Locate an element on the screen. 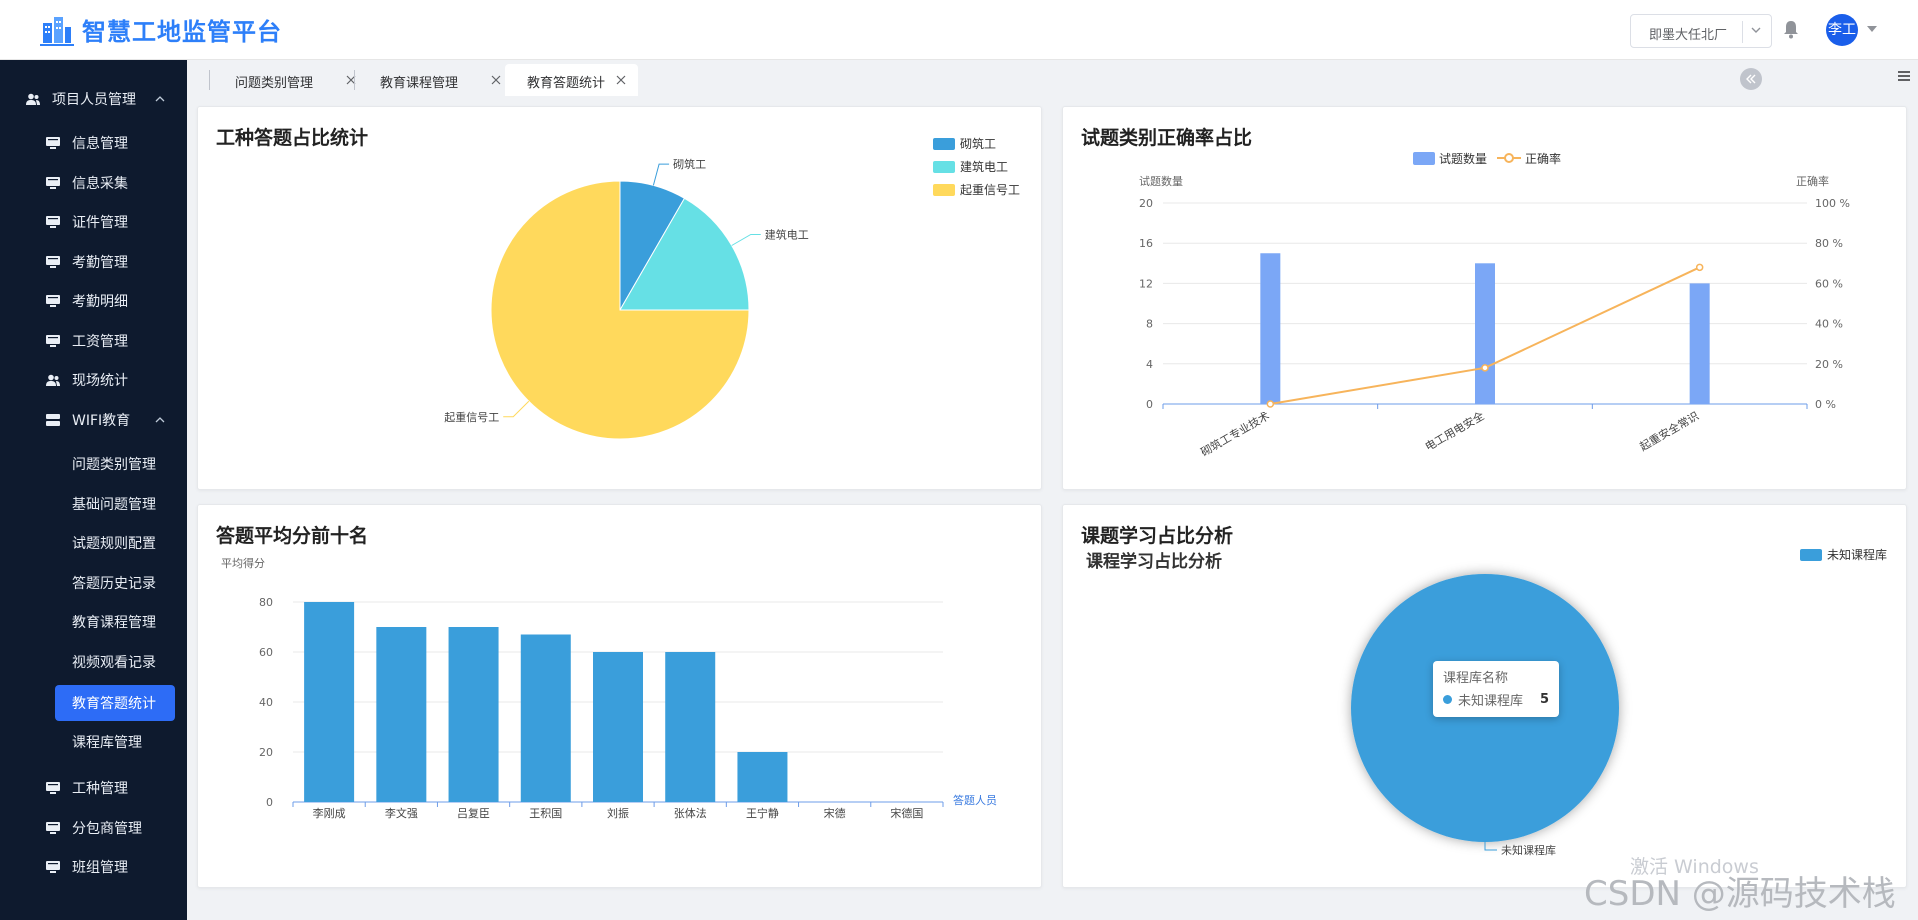  sidebar-item-basic-questions: 基础问题管理 is located at coordinates (93, 504).